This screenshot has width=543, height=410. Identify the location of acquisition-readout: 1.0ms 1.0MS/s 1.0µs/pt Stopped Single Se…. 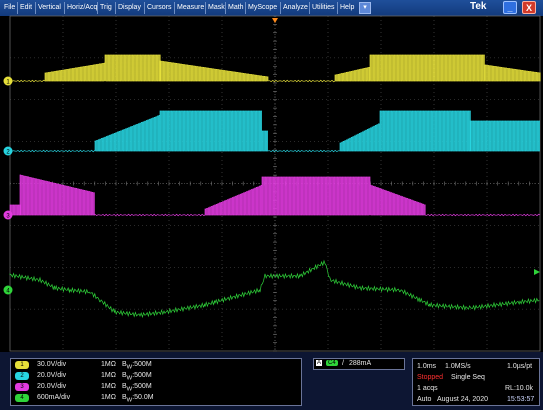
(476, 382).